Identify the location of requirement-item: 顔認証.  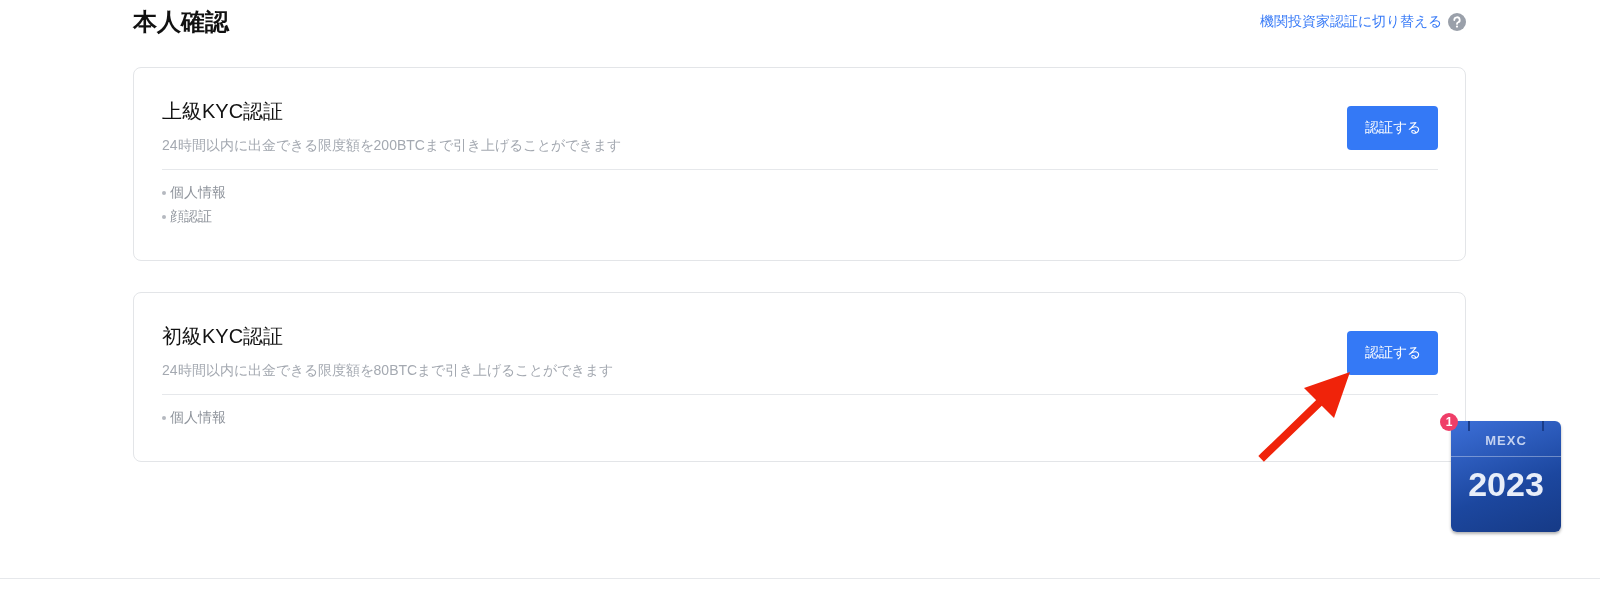
(191, 217).